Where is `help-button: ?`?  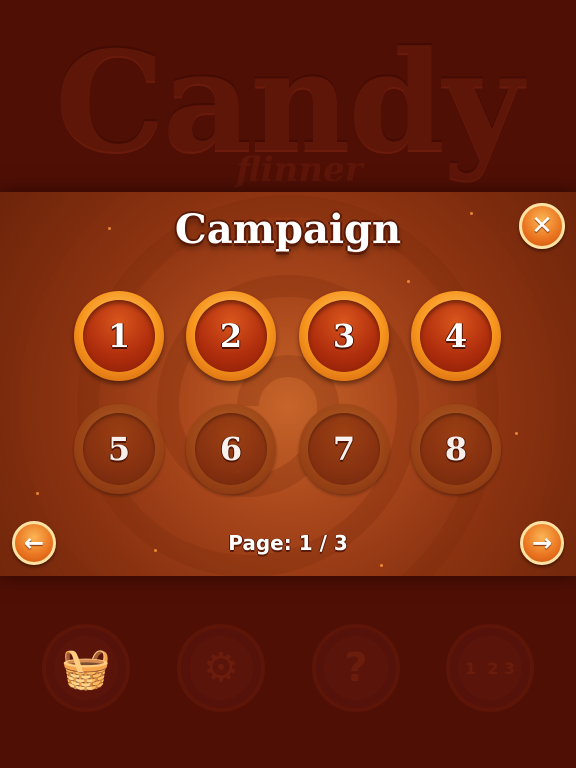 help-button: ? is located at coordinates (356, 668).